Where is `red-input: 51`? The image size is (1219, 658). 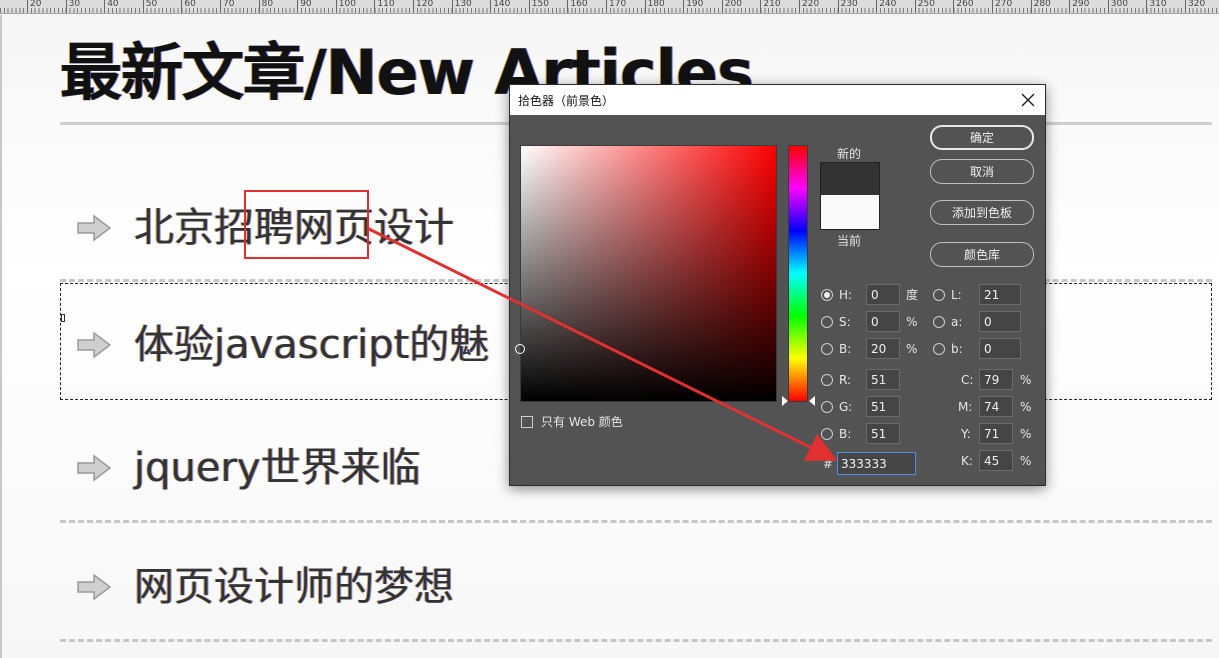 red-input: 51 is located at coordinates (883, 379).